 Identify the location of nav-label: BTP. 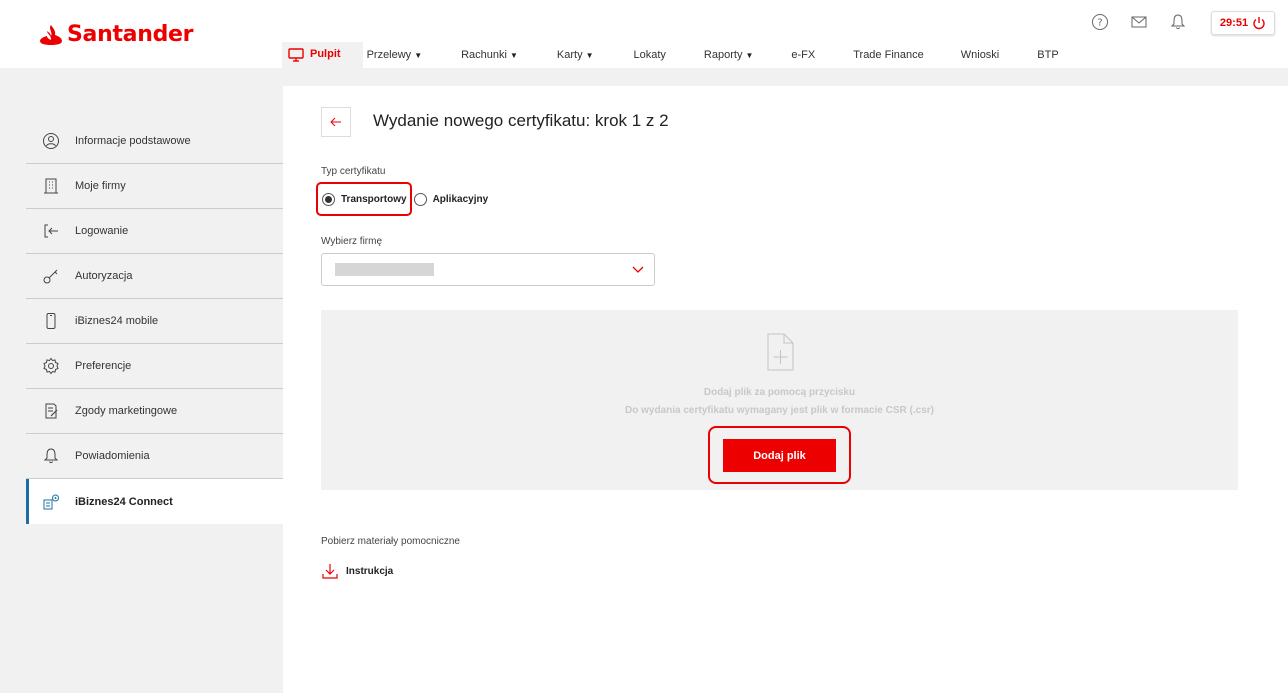
(1048, 55).